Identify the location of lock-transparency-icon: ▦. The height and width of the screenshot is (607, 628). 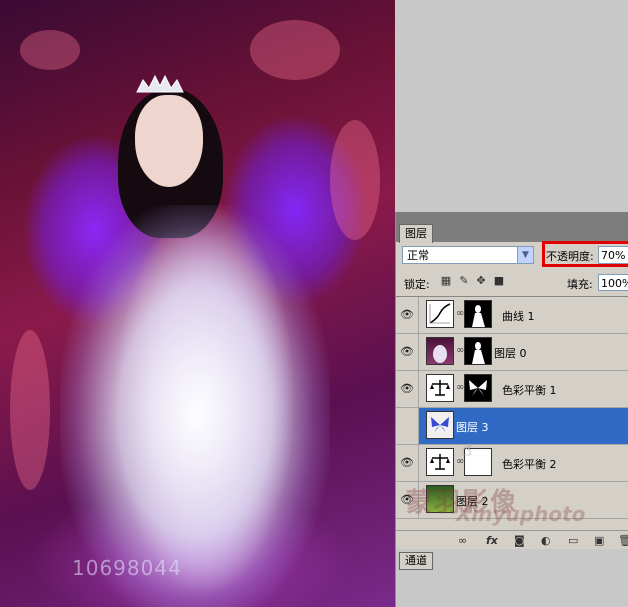
(446, 281).